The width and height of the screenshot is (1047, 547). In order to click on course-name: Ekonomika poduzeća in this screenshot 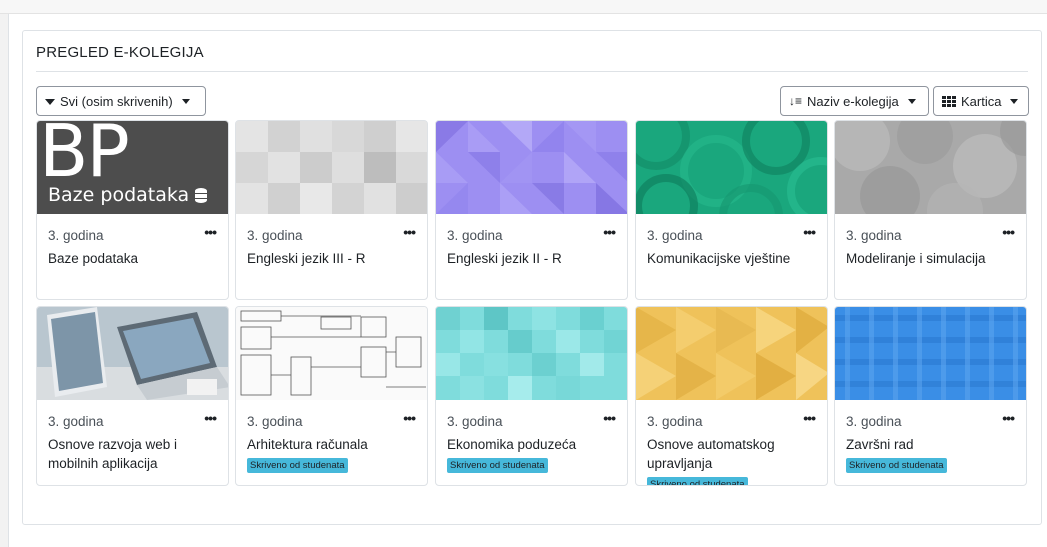, I will do `click(532, 444)`.